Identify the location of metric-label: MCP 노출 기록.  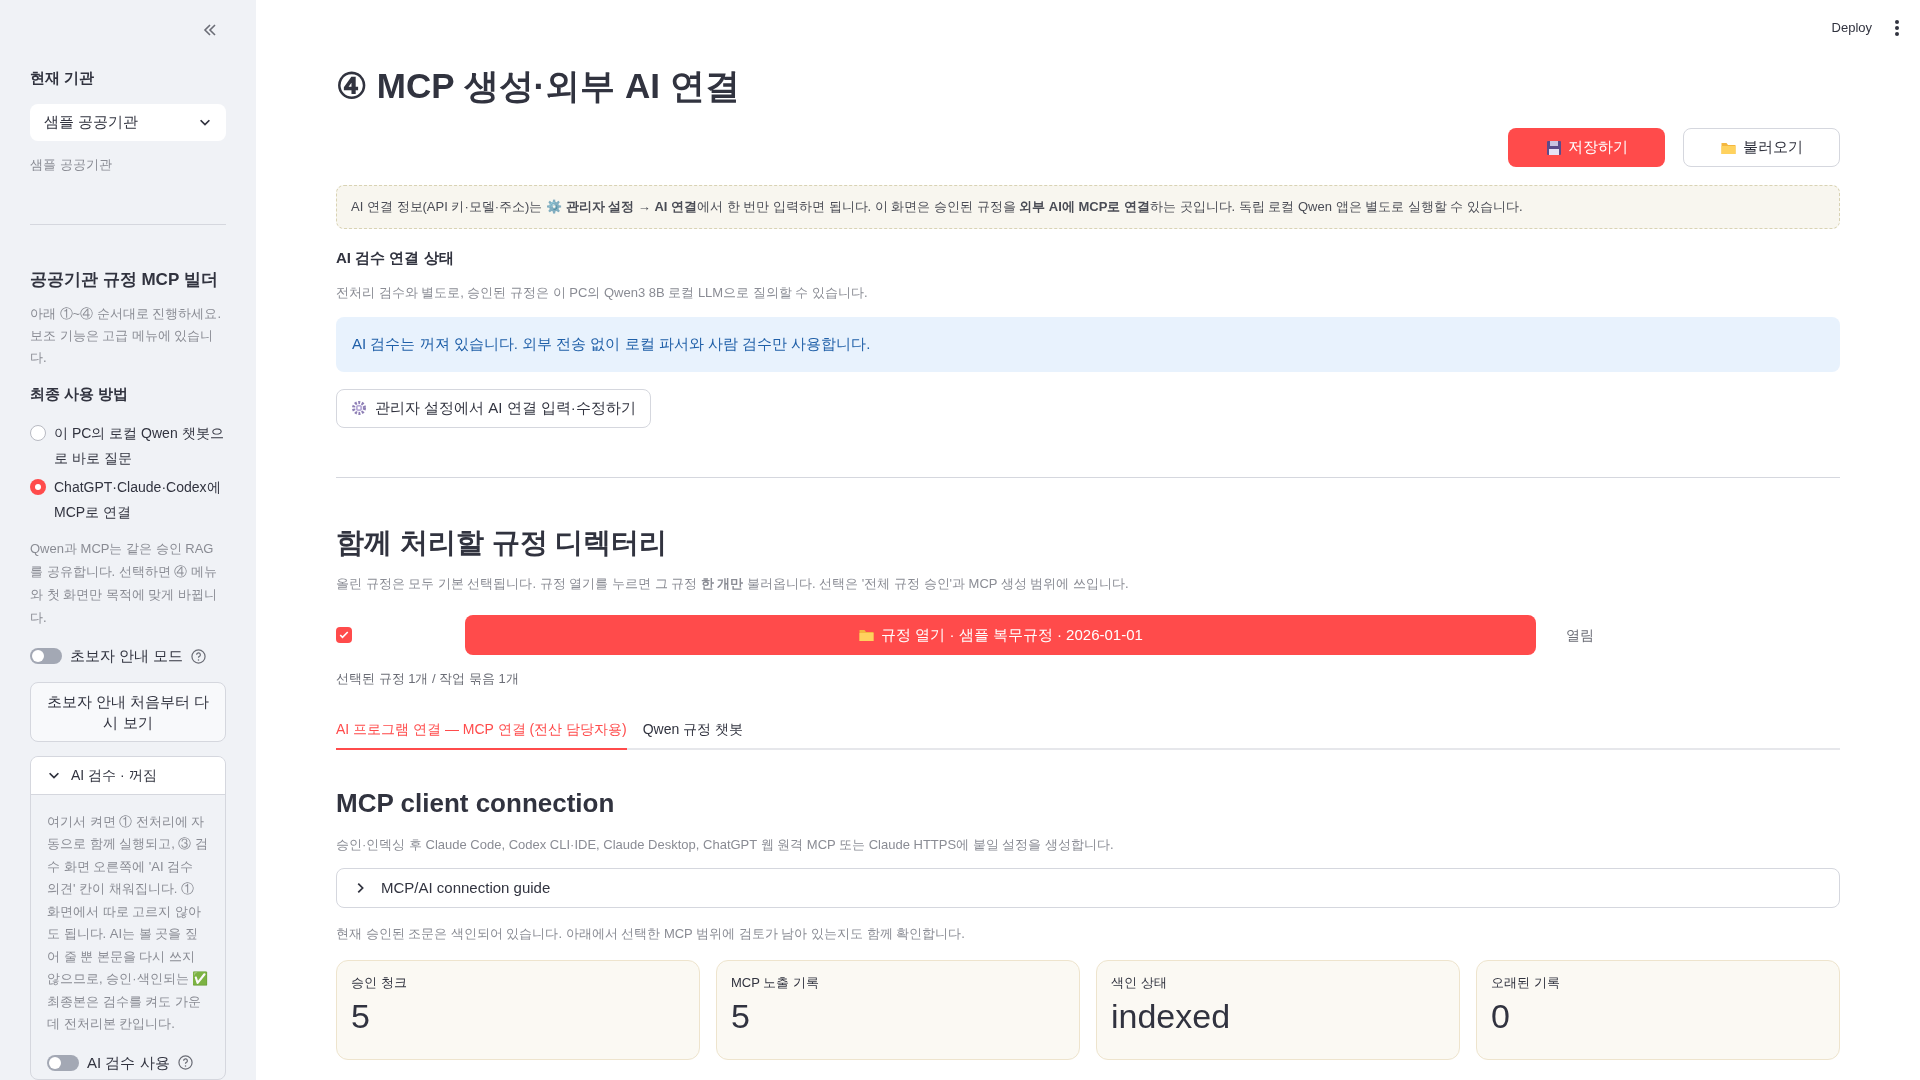
(775, 982).